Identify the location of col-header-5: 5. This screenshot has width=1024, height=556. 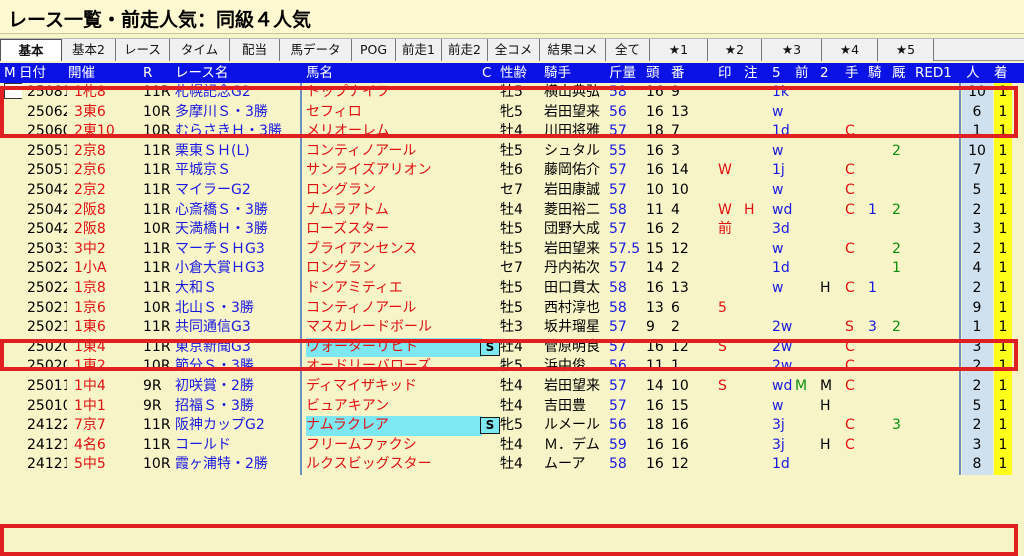
(776, 73).